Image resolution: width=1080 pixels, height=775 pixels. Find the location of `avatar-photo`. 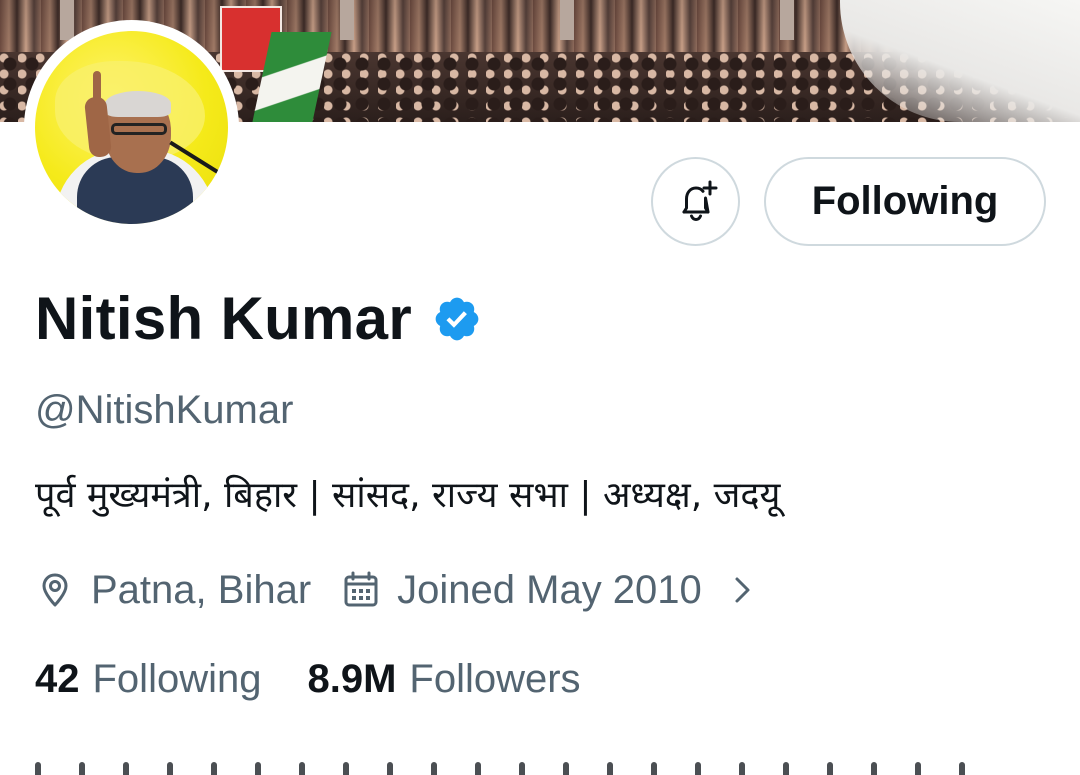

avatar-photo is located at coordinates (131, 127).